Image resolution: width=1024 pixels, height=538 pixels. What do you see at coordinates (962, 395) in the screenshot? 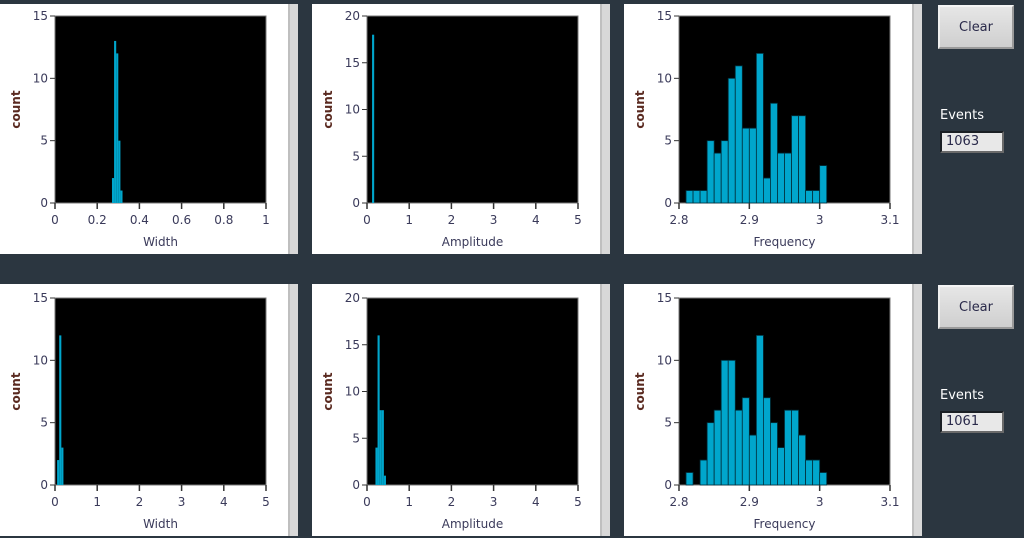
I see `events-label-2: Events` at bounding box center [962, 395].